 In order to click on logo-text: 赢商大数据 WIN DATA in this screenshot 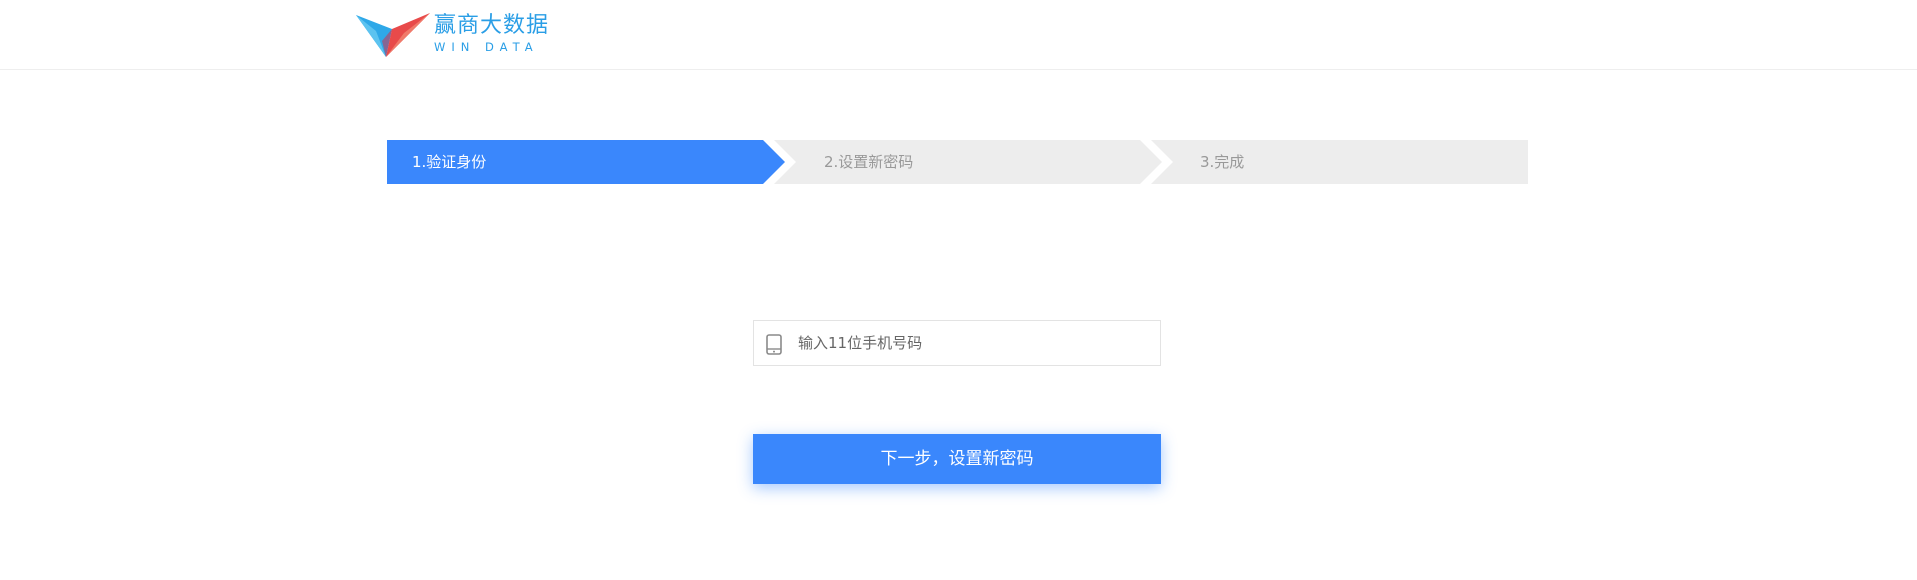, I will do `click(491, 34)`.